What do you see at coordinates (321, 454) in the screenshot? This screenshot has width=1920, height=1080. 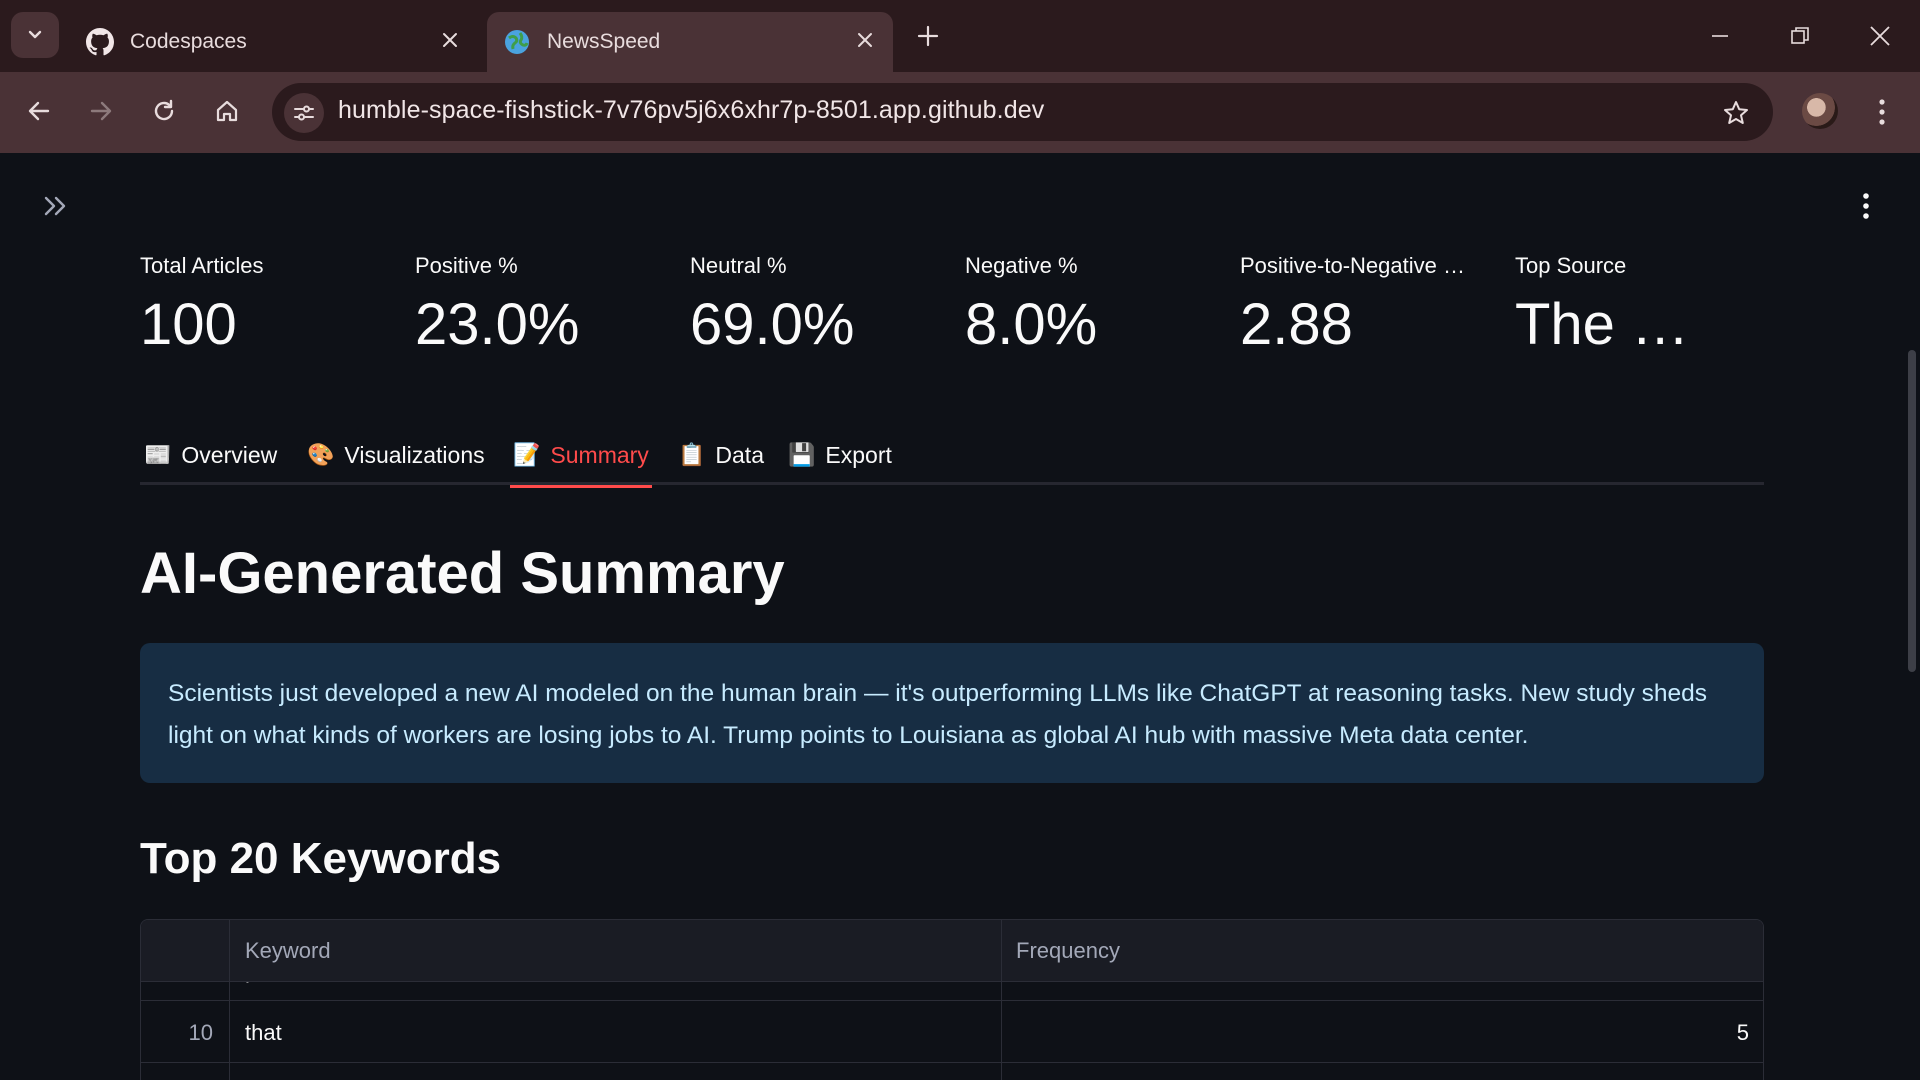 I see `palette-icon: 🎨` at bounding box center [321, 454].